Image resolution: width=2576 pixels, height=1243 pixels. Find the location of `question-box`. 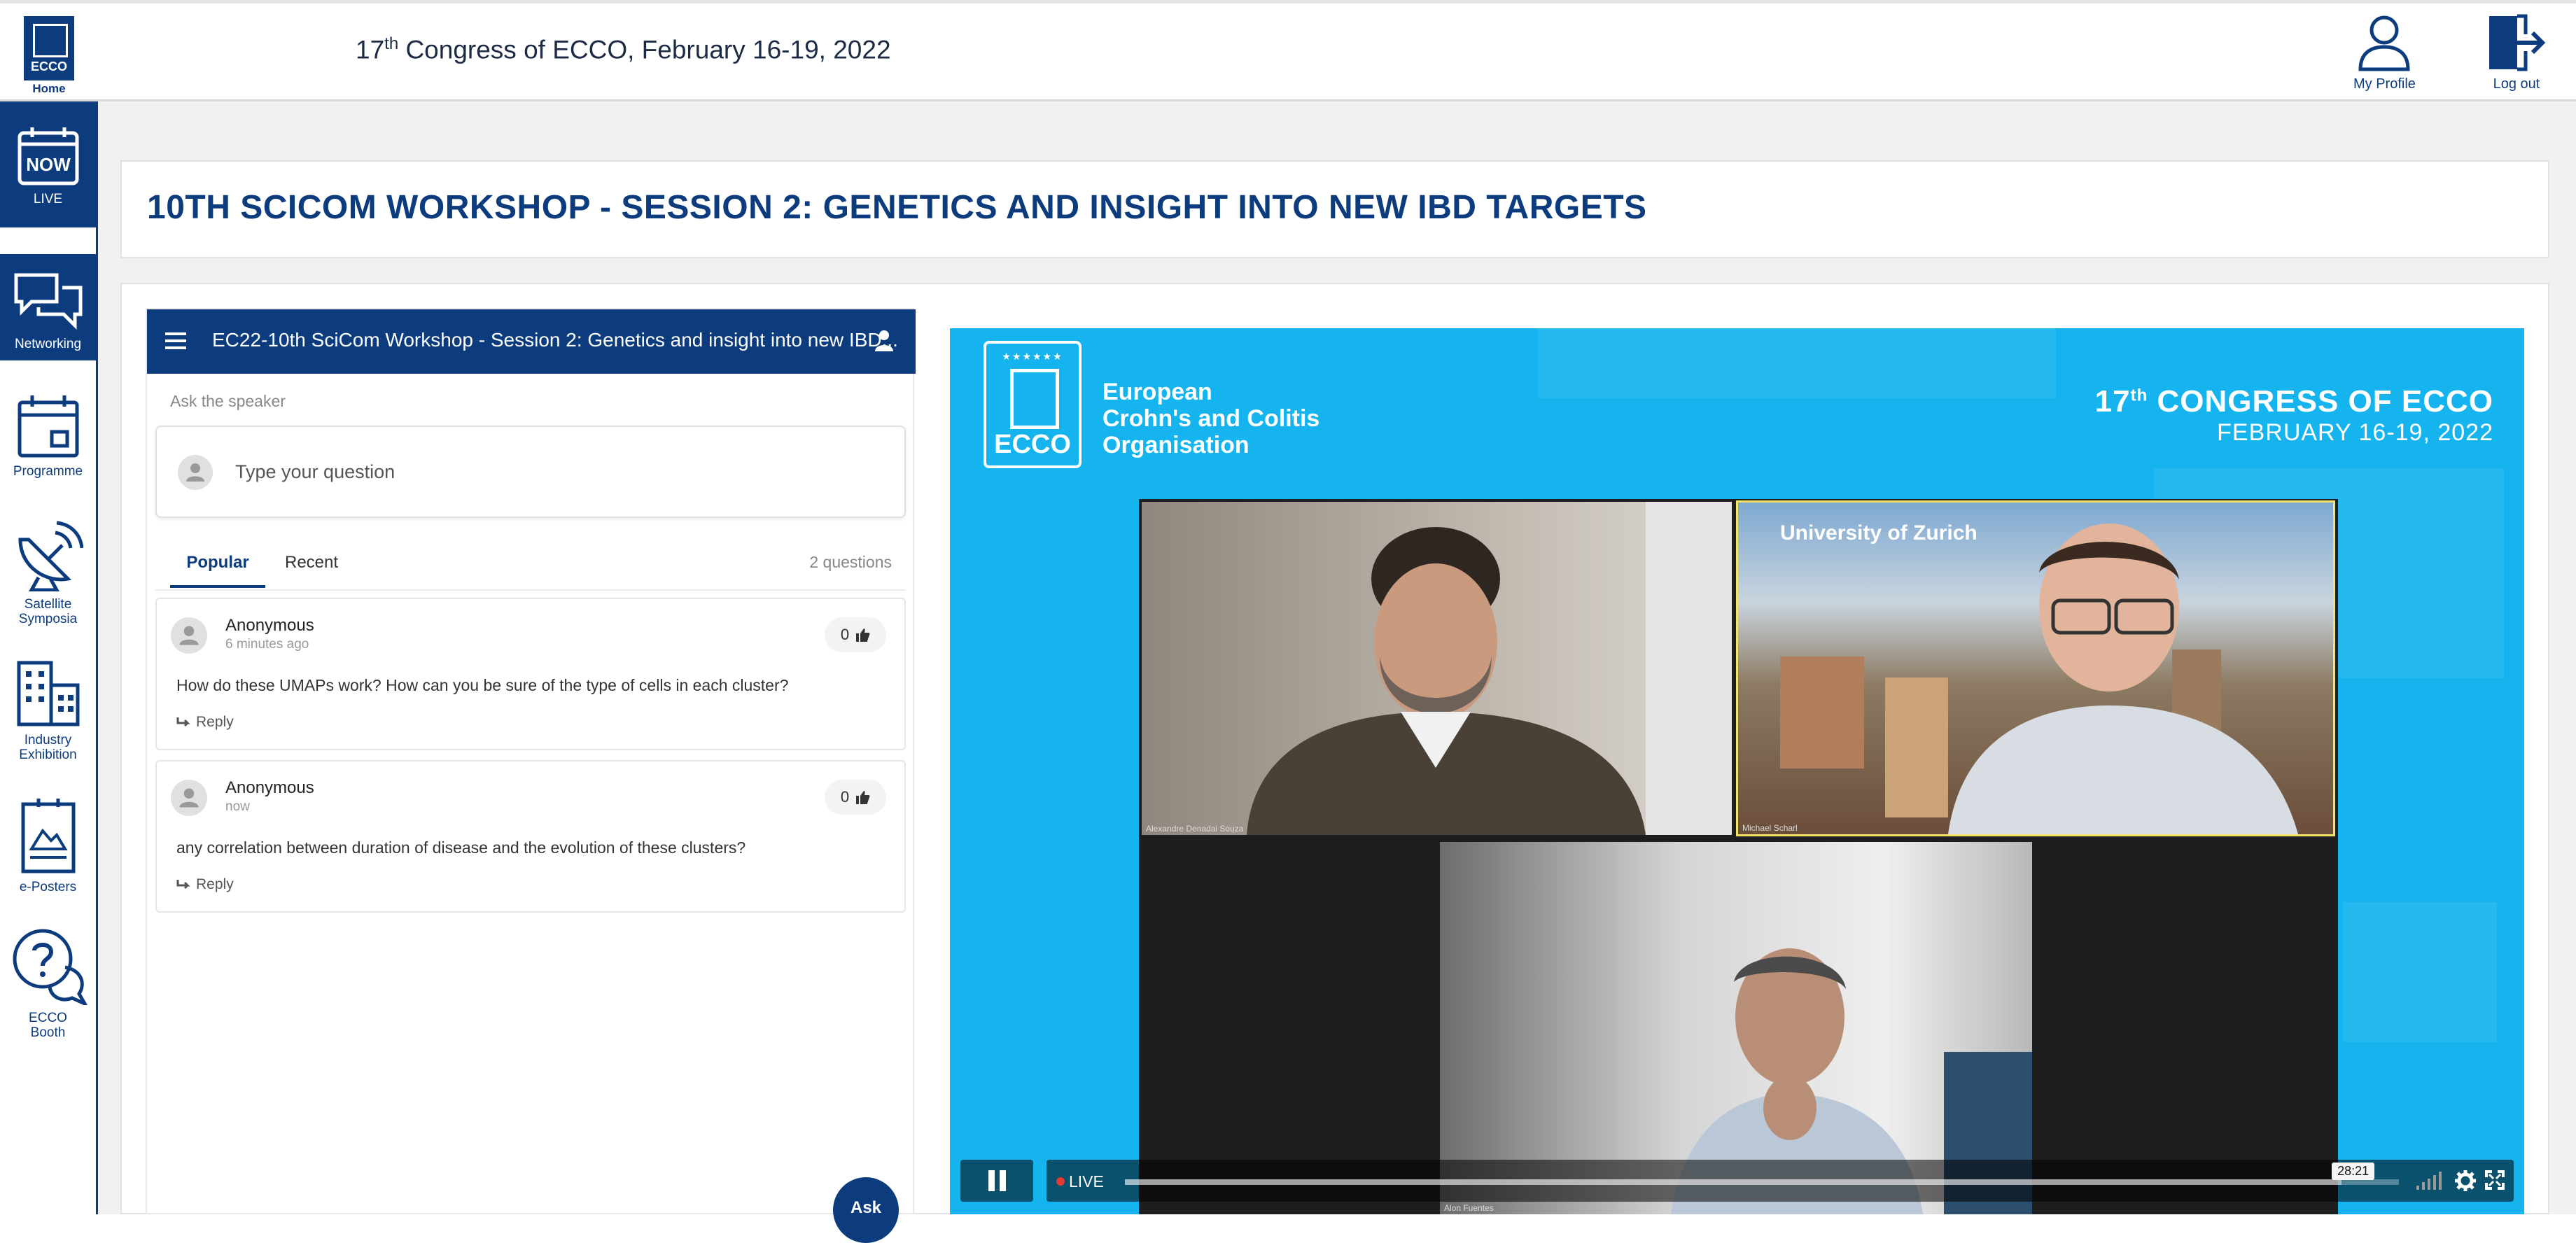

question-box is located at coordinates (530, 472).